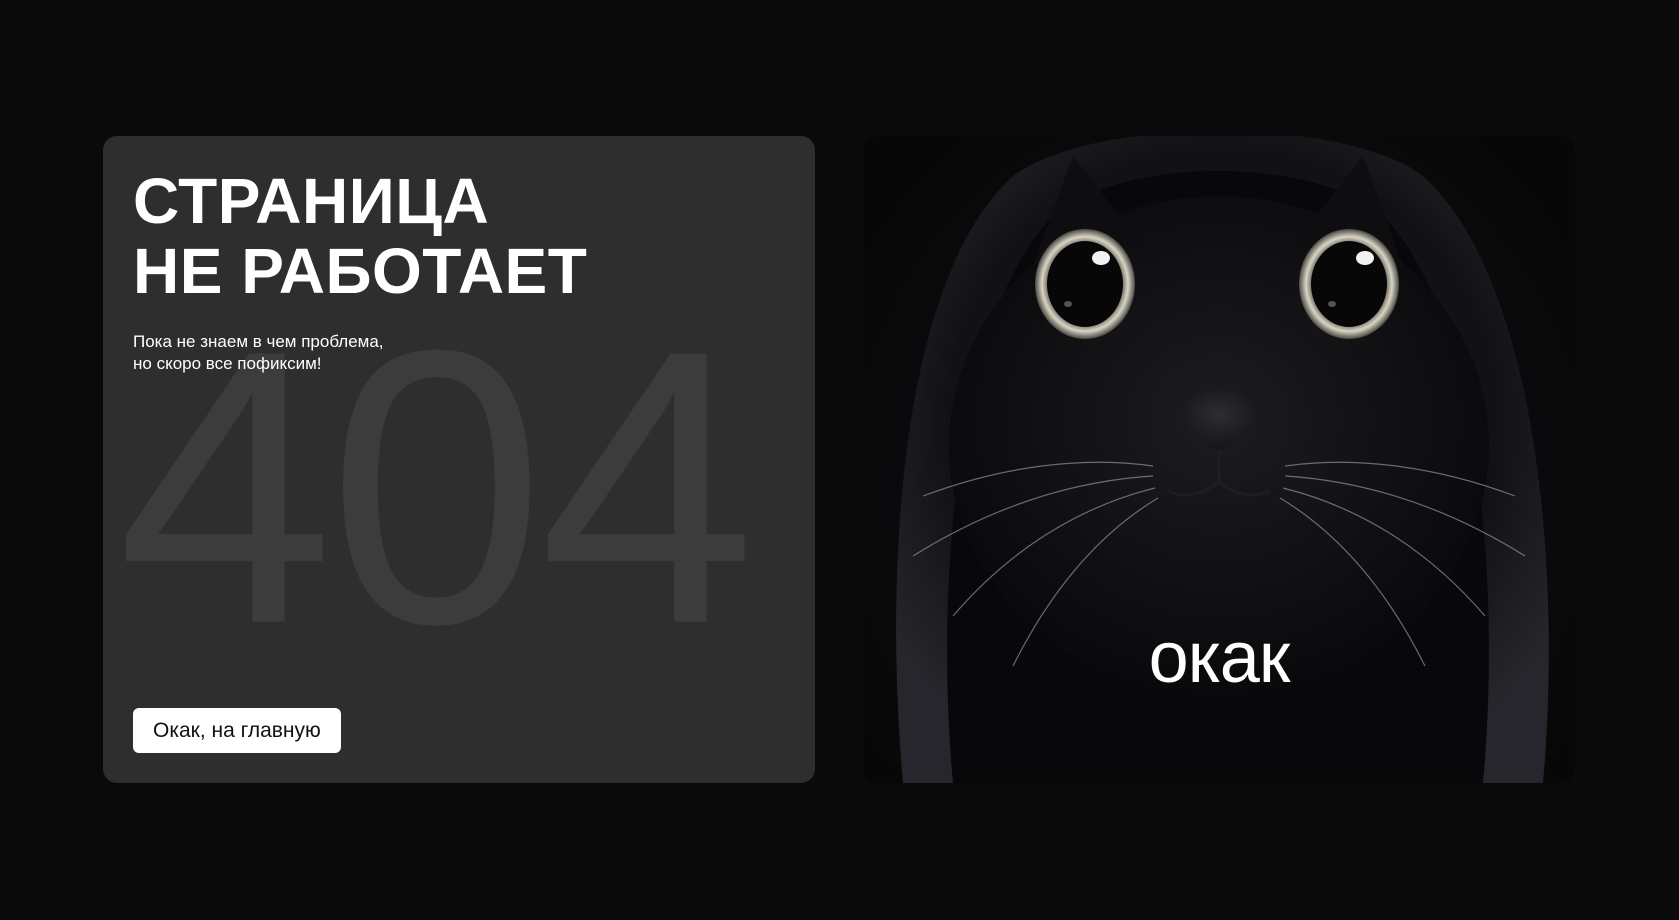 The image size is (1679, 920). What do you see at coordinates (1219, 658) in the screenshot?
I see `image-caption: окак` at bounding box center [1219, 658].